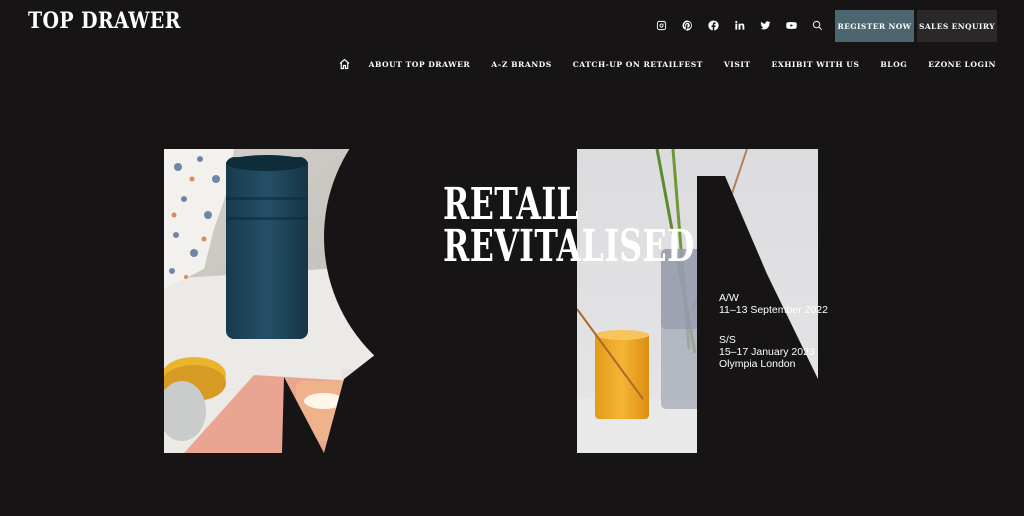 The height and width of the screenshot is (516, 1024). Describe the element at coordinates (893, 64) in the screenshot. I see `nav-item-blog: BLOG` at that location.